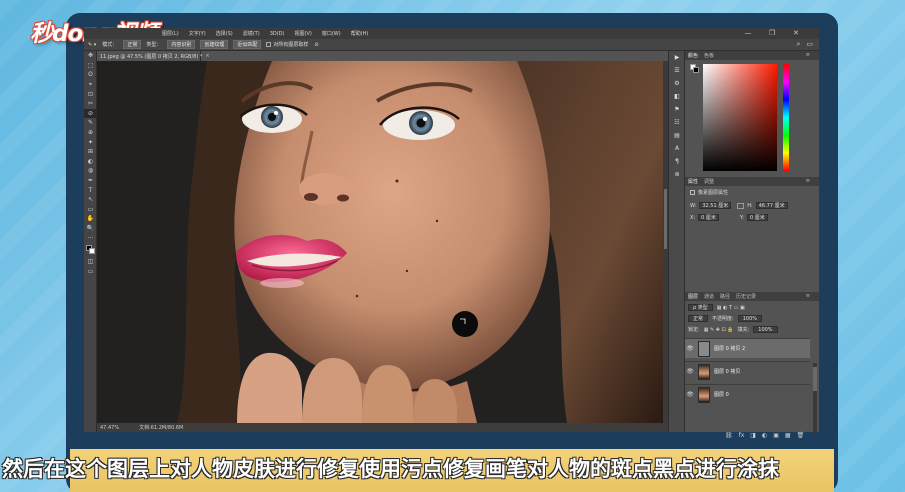  I want to click on tab-swatches: 色板, so click(709, 55).